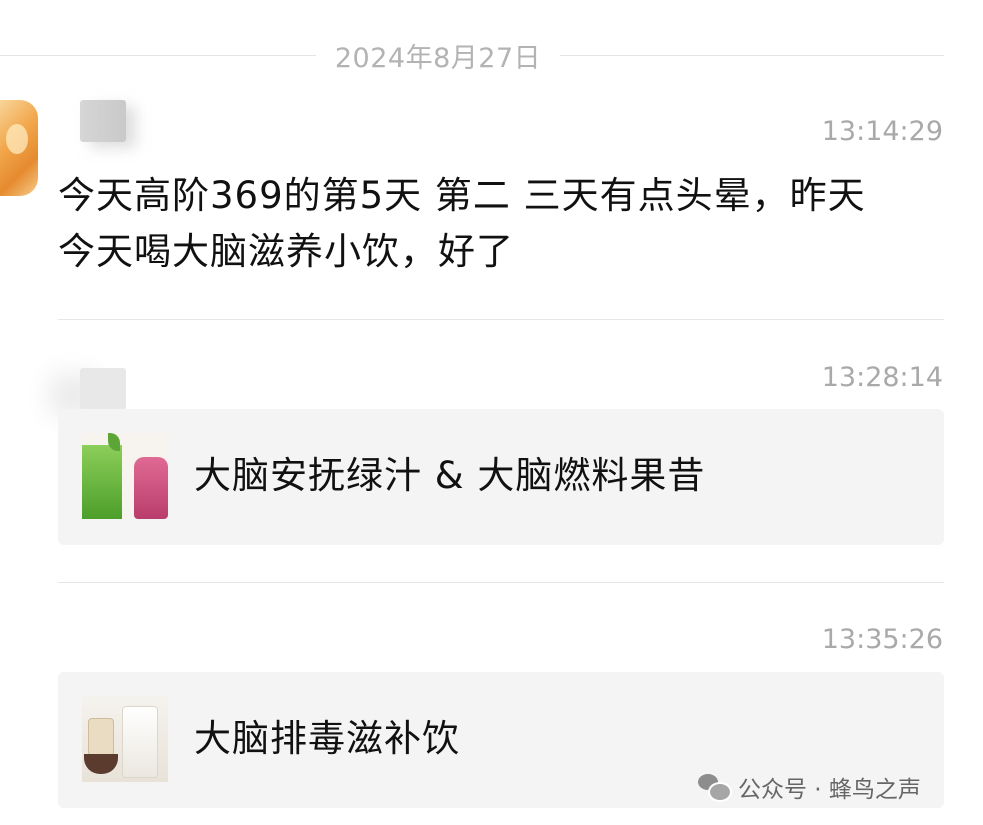 The width and height of the screenshot is (983, 825). What do you see at coordinates (140, 742) in the screenshot?
I see `cup-image` at bounding box center [140, 742].